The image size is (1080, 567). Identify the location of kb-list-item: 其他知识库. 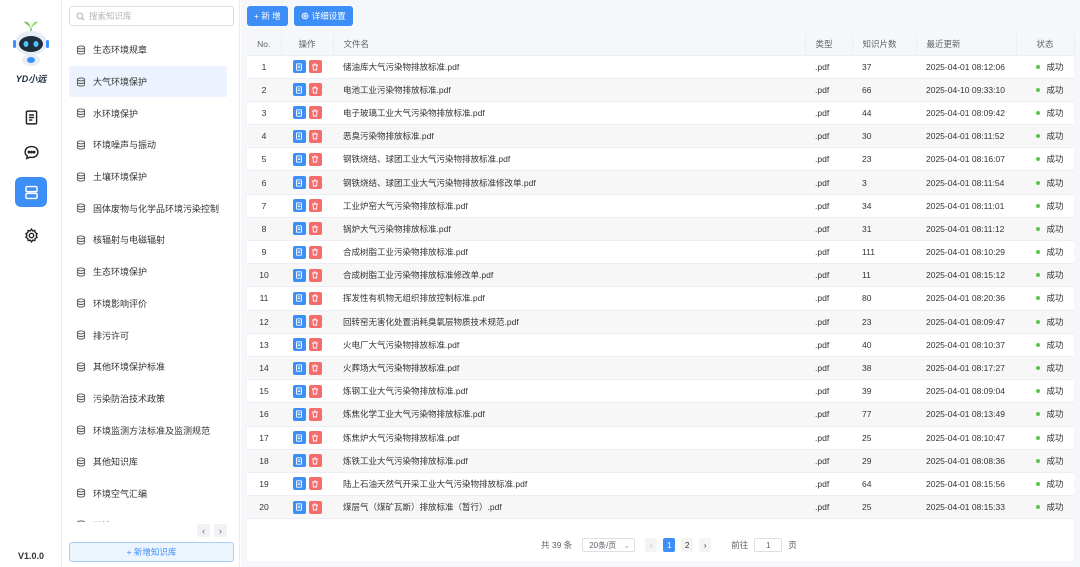
(148, 462).